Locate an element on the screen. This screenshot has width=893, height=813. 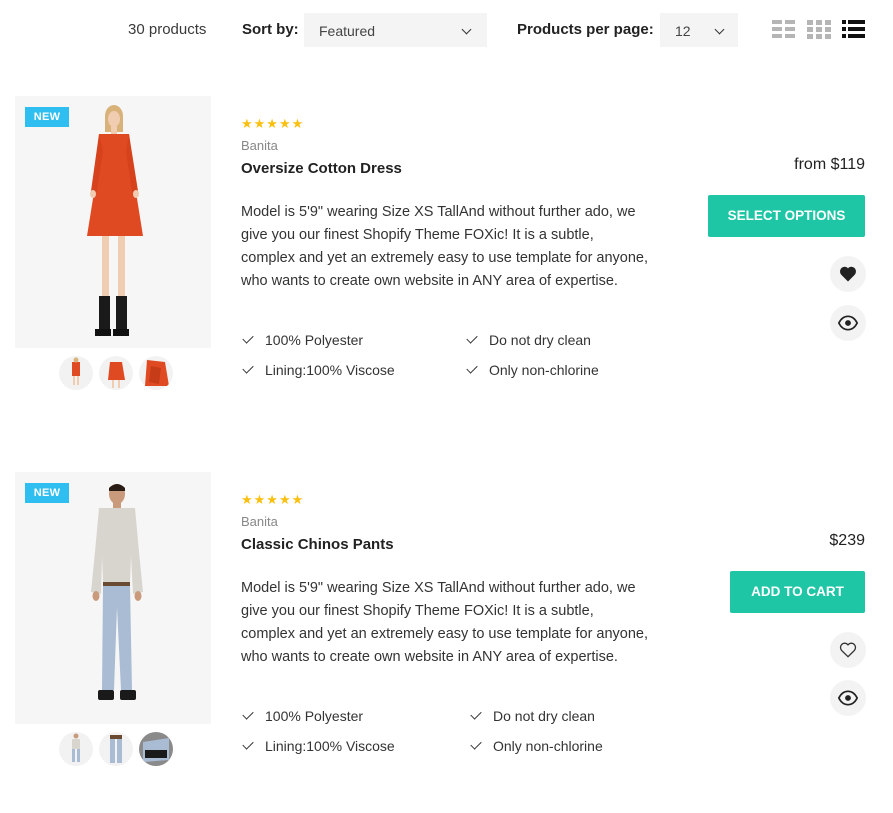
sort-select: Featured is located at coordinates (395, 30).